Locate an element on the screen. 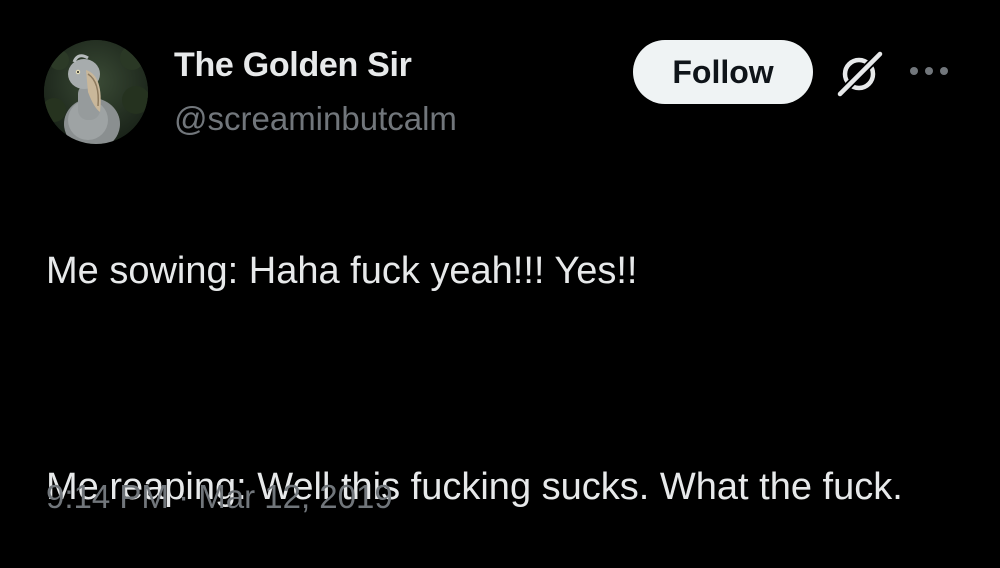 This screenshot has width=1000, height=568. tweet-timestamp: 9:14 PM · Mar 12, 2019 is located at coordinates (219, 497).